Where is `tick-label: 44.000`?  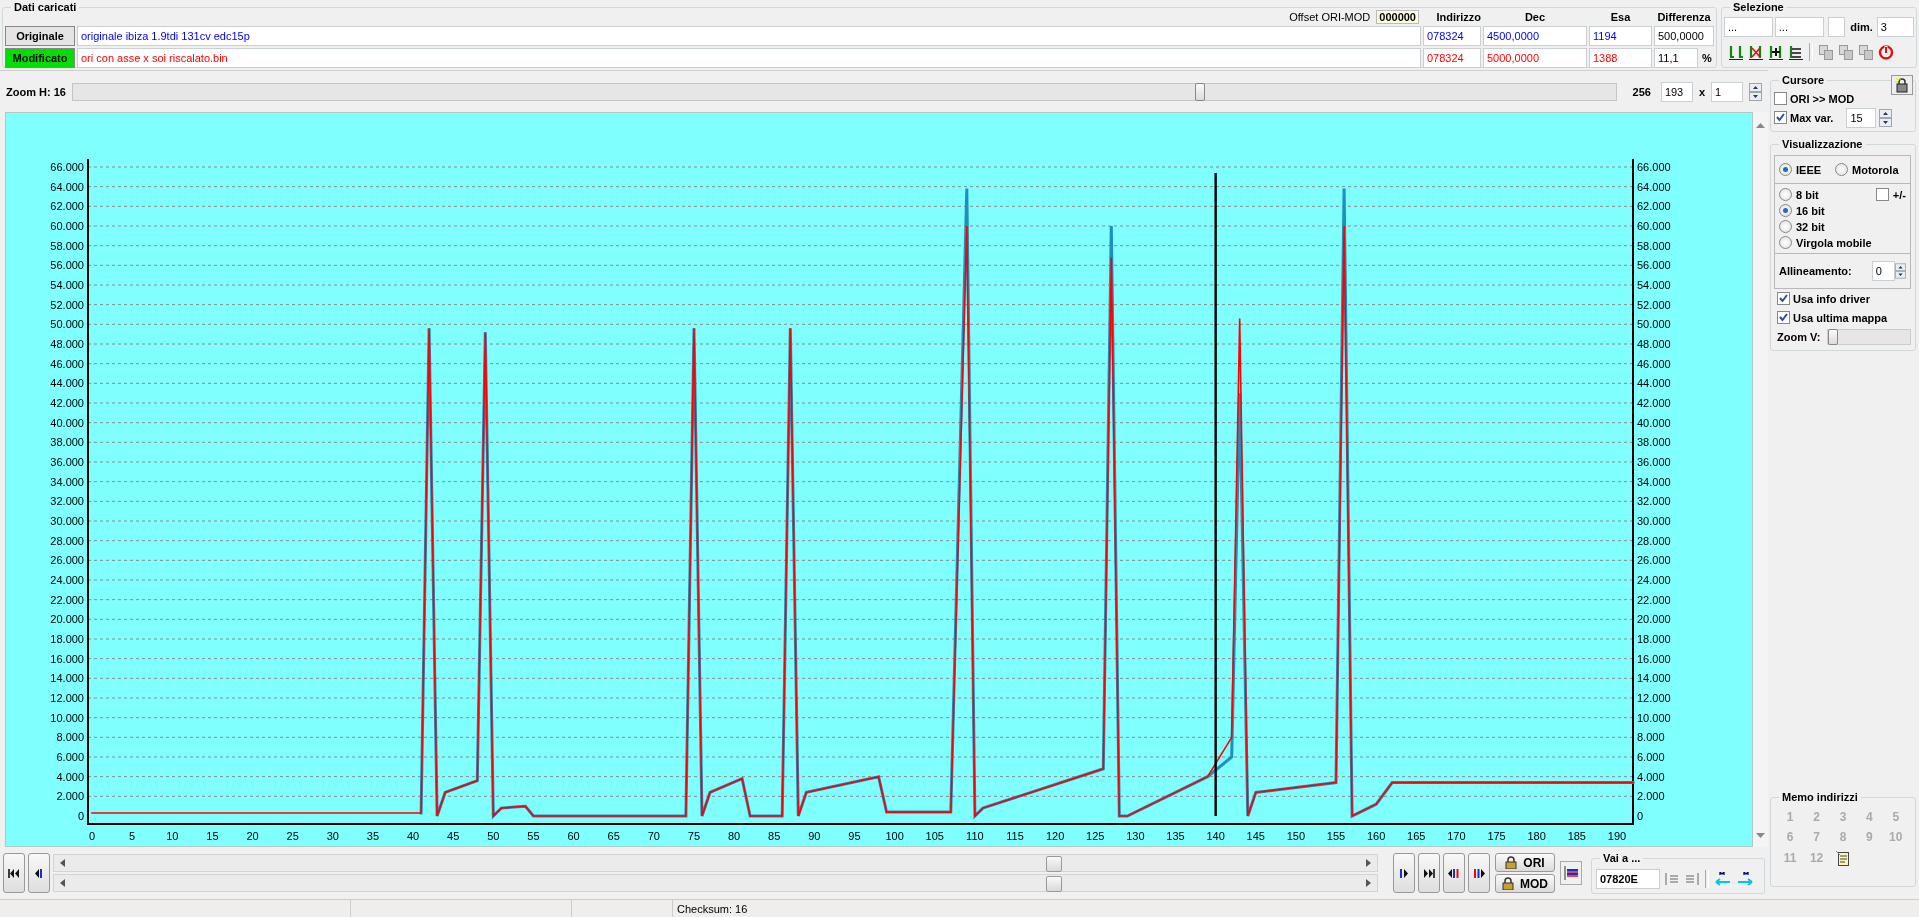 tick-label: 44.000 is located at coordinates (1654, 383).